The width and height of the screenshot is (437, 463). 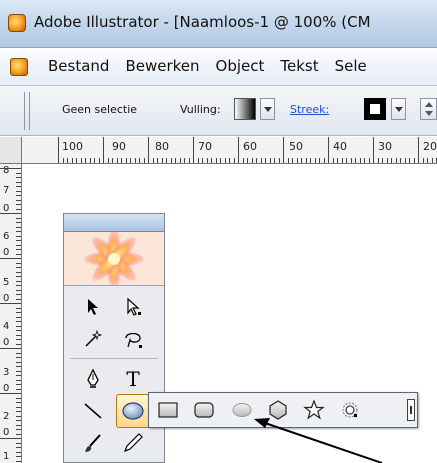 I want to click on fill-swatch, so click(x=245, y=109).